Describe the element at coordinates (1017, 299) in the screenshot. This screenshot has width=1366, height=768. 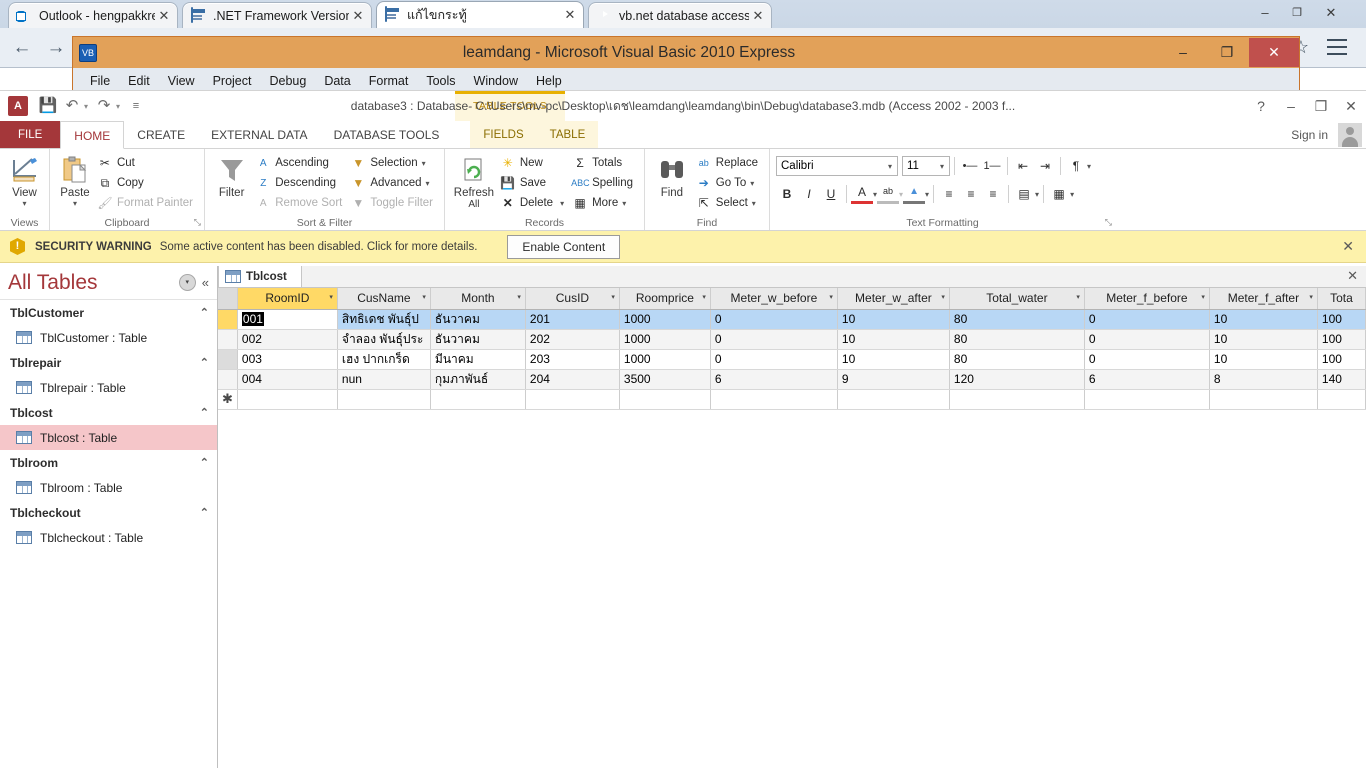
I see `column-header-total-water: Total_water ▾` at that location.